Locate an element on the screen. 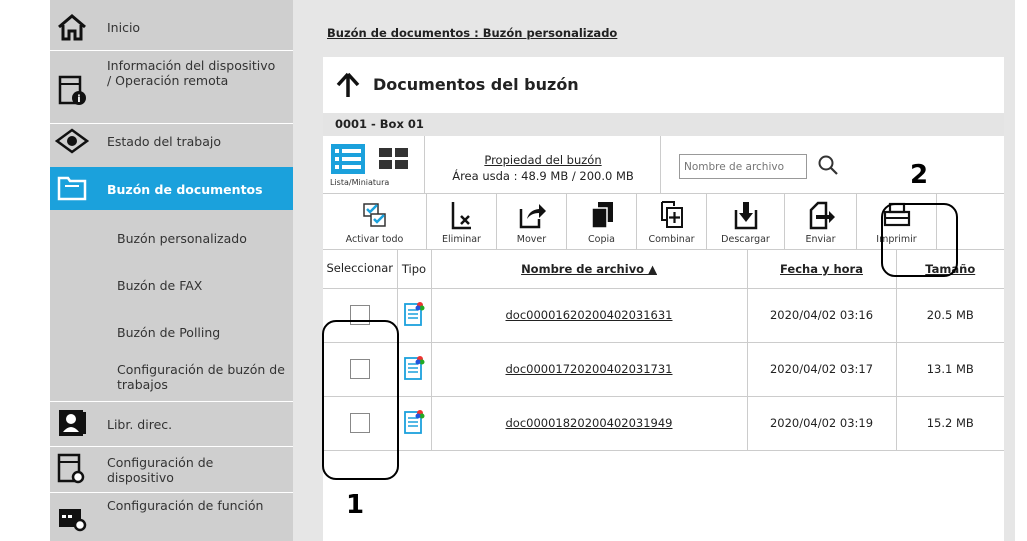  sidebar-item-label: Configuración de dispositivo is located at coordinates (160, 470).